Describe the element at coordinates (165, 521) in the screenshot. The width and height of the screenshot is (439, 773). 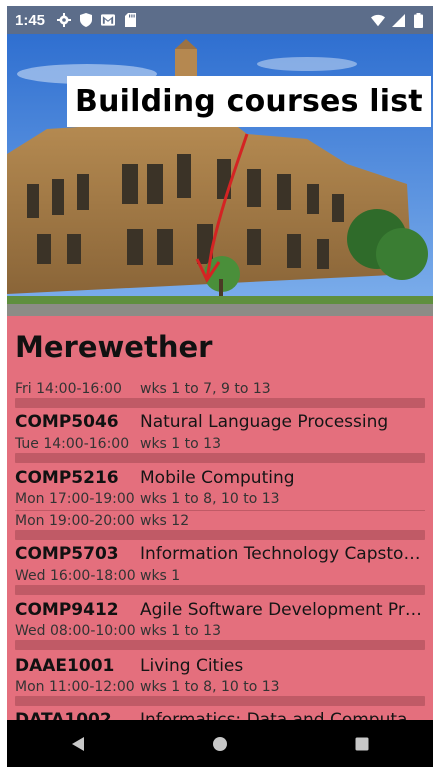
I see `session-weeks: wks 12` at that location.